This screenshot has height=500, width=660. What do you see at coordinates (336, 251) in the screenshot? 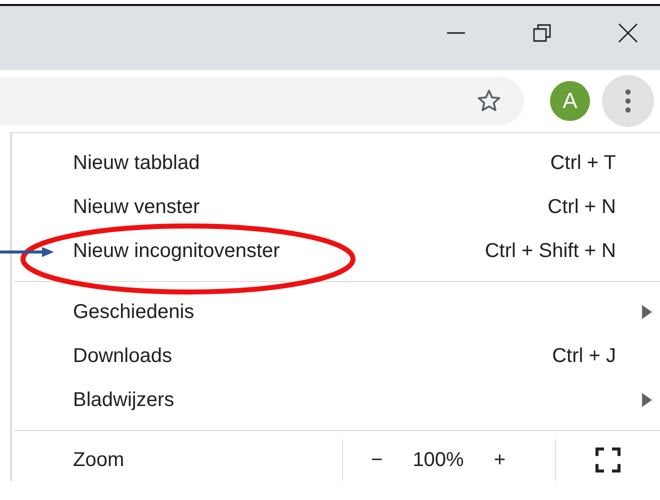
I see `menu-item: Nieuw incognitovenster Ctrl + Shift + N` at bounding box center [336, 251].